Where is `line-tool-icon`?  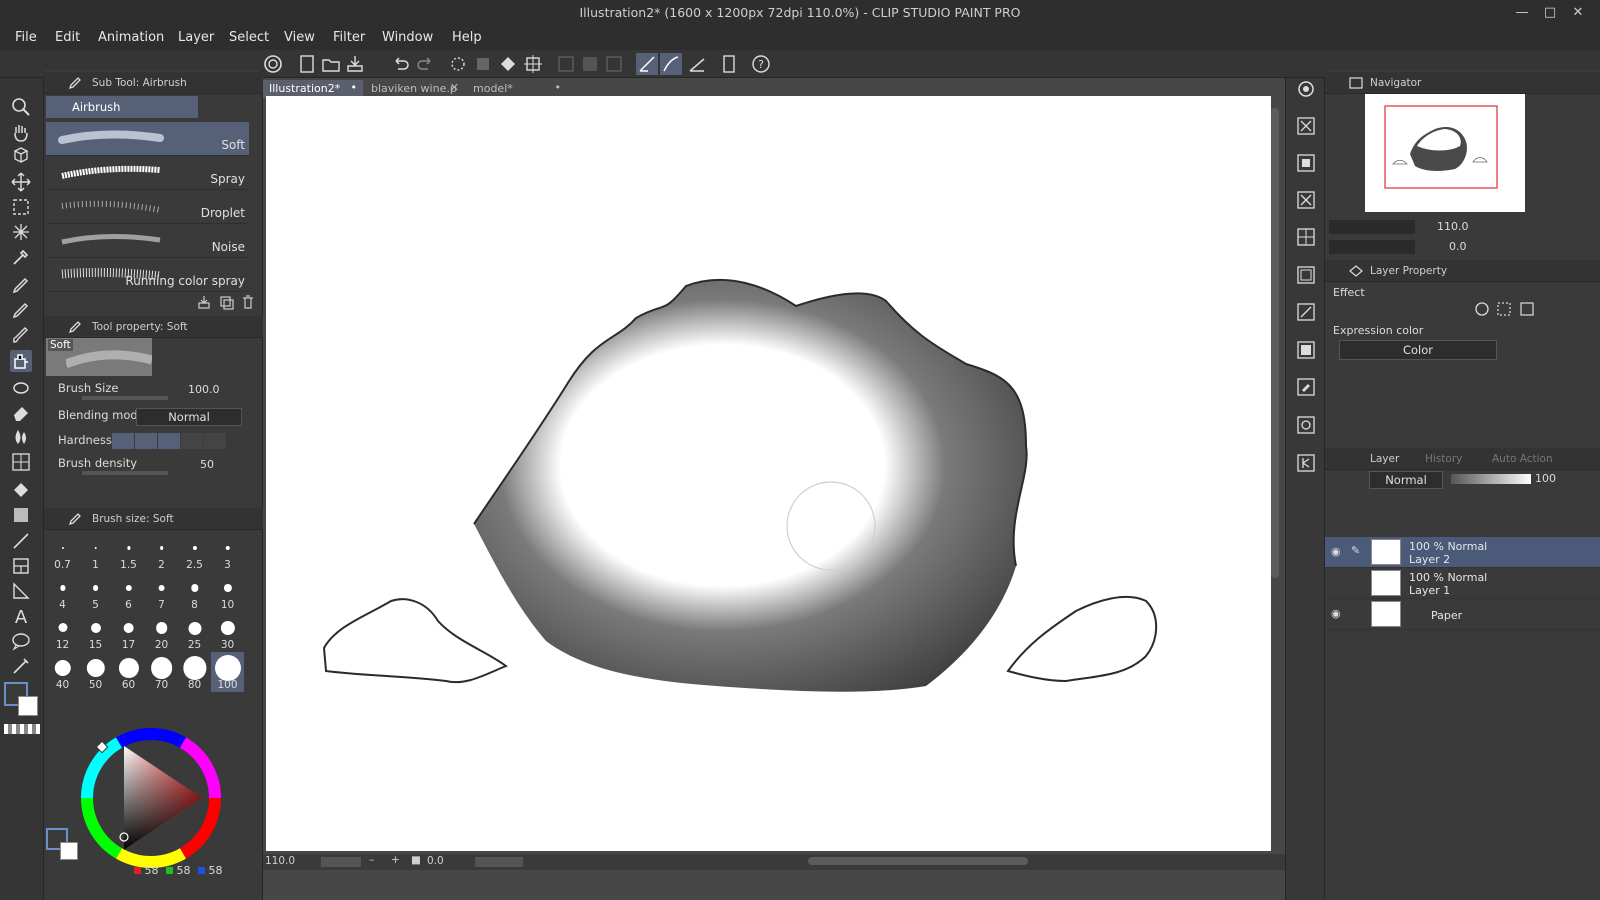 line-tool-icon is located at coordinates (21, 541).